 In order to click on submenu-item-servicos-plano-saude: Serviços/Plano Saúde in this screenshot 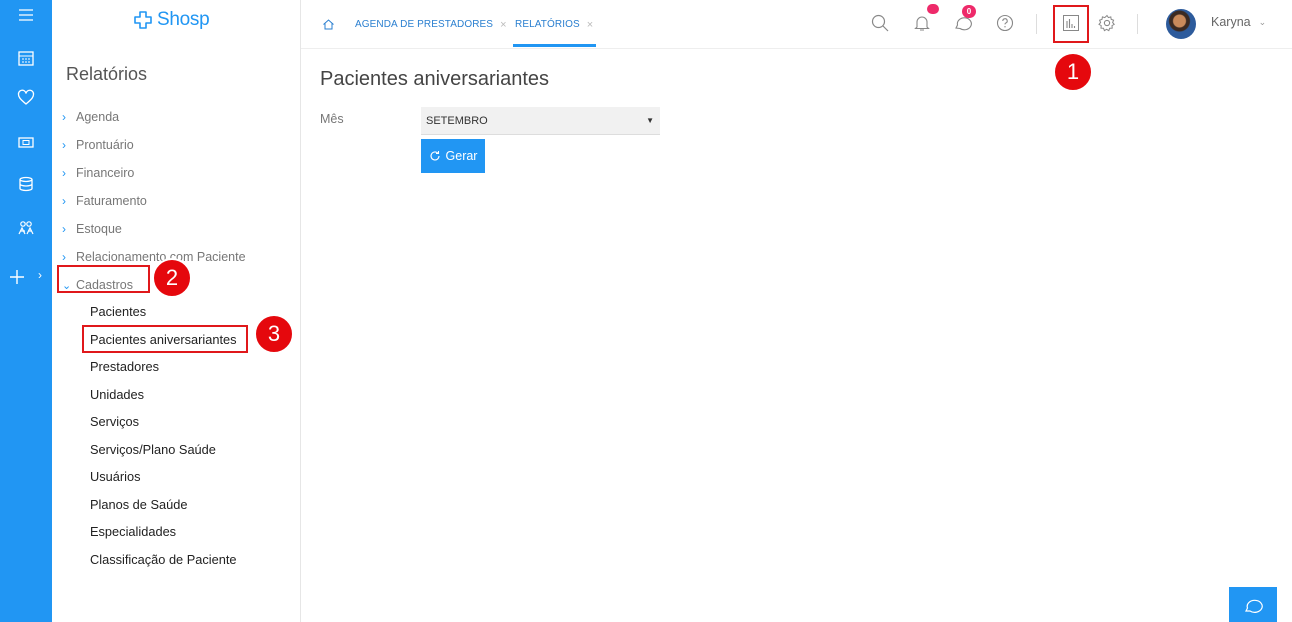, I will do `click(163, 453)`.